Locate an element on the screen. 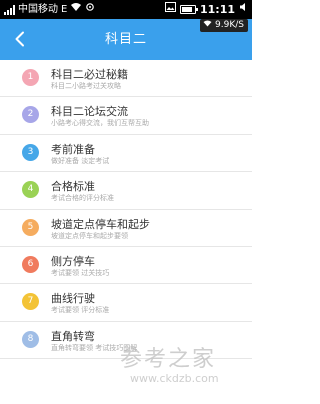 The width and height of the screenshot is (320, 404). network-speed-badge: 9.9K/S is located at coordinates (224, 25).